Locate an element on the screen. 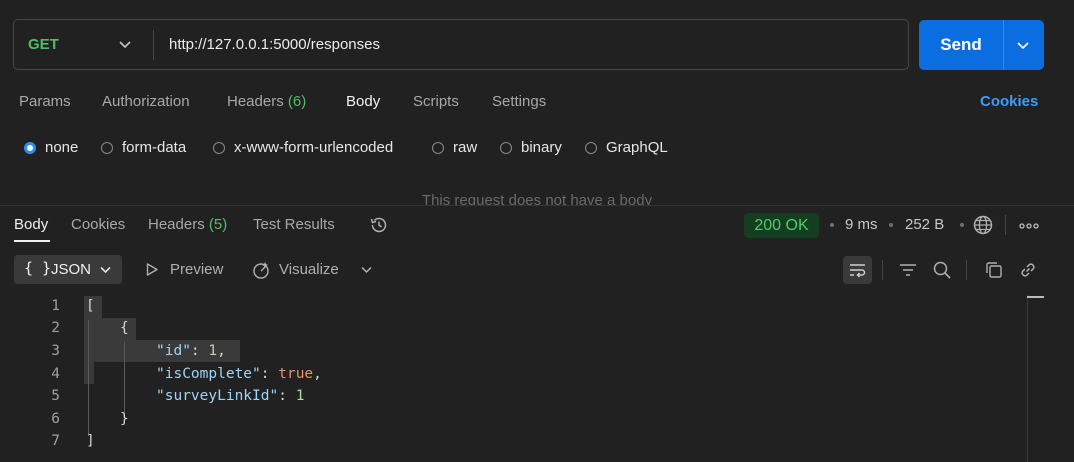 Image resolution: width=1074 pixels, height=462 pixels. response-size: 252 B is located at coordinates (924, 224).